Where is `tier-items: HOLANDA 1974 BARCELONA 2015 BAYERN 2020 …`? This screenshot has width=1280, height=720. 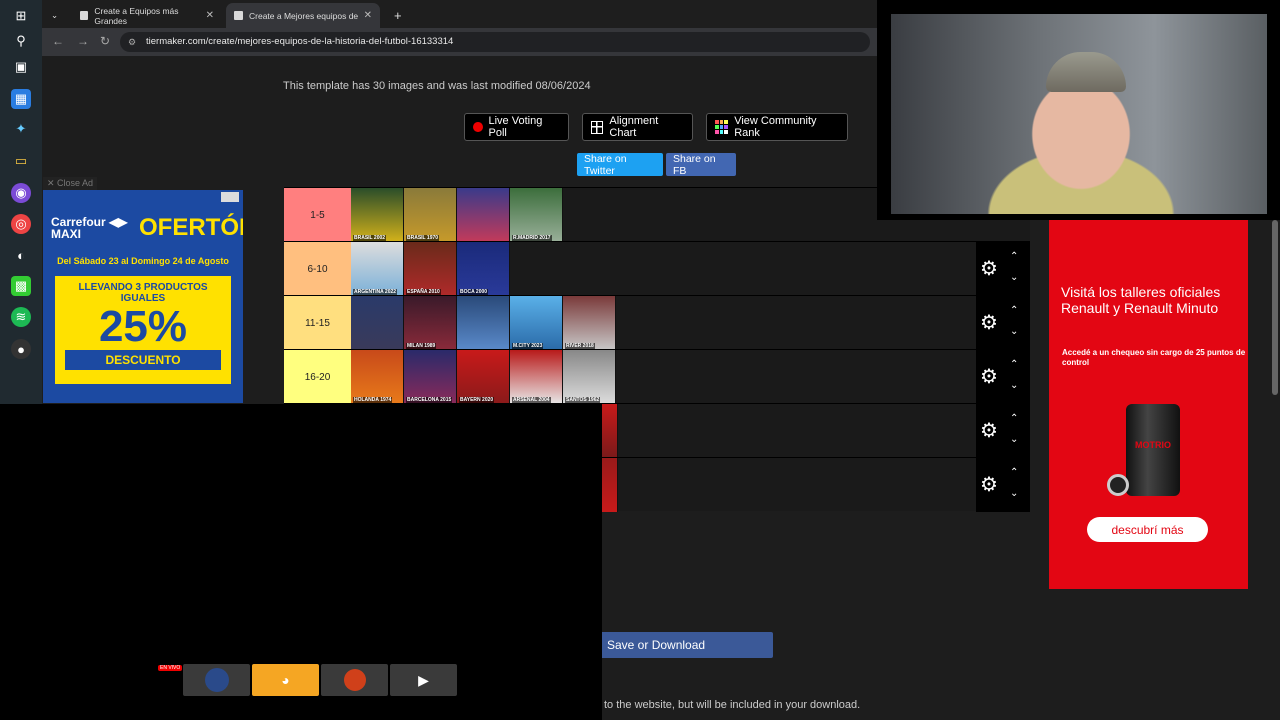
tier-items: HOLANDA 1974 BARCELONA 2015 BAYERN 2020 … is located at coordinates (483, 377).